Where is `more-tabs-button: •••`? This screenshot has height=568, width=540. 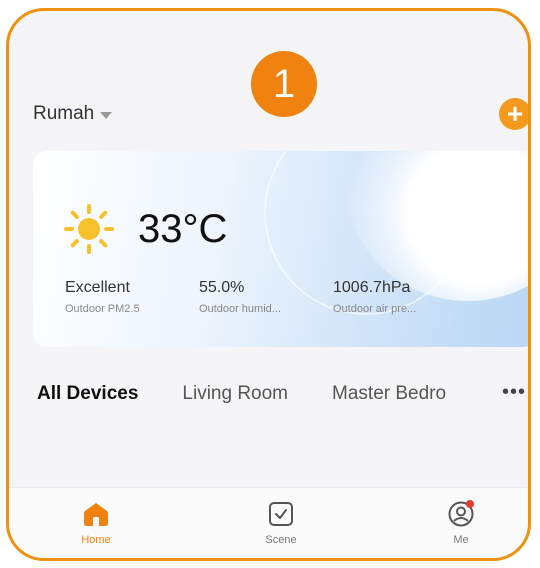 more-tabs-button: ••• is located at coordinates (514, 392).